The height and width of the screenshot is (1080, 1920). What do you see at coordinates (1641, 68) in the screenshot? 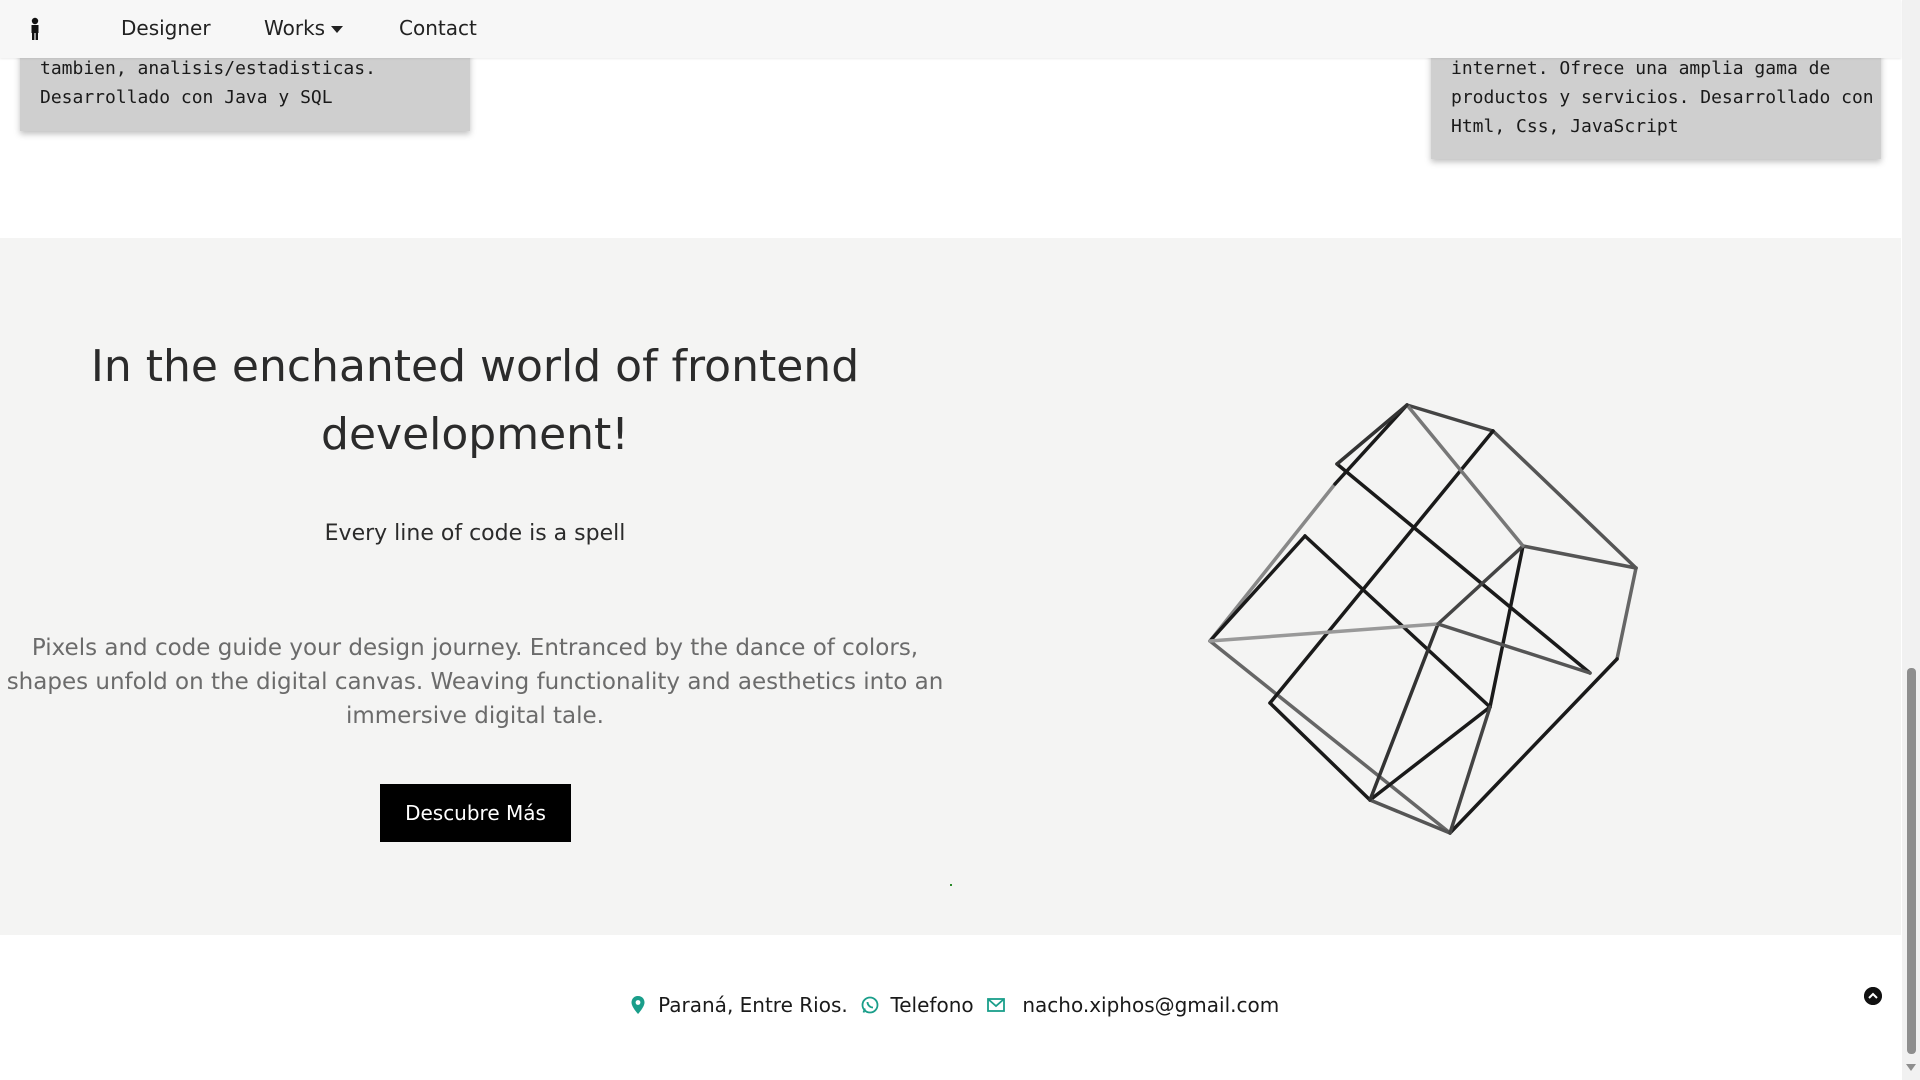
I see `card-text-line: internet. Ofrece una amplia gama de` at bounding box center [1641, 68].